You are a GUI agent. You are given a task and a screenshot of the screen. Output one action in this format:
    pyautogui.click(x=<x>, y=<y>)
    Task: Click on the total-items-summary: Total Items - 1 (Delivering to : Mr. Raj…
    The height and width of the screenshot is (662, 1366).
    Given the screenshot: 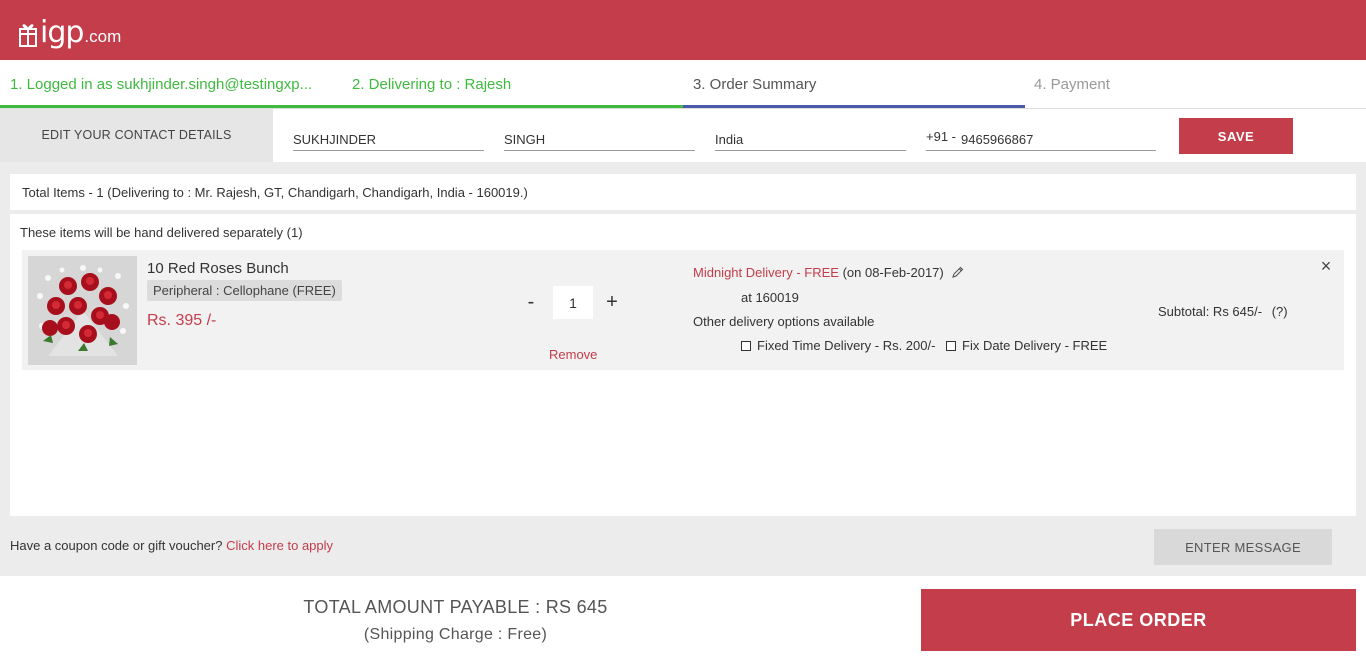 What is the action you would take?
    pyautogui.click(x=683, y=192)
    